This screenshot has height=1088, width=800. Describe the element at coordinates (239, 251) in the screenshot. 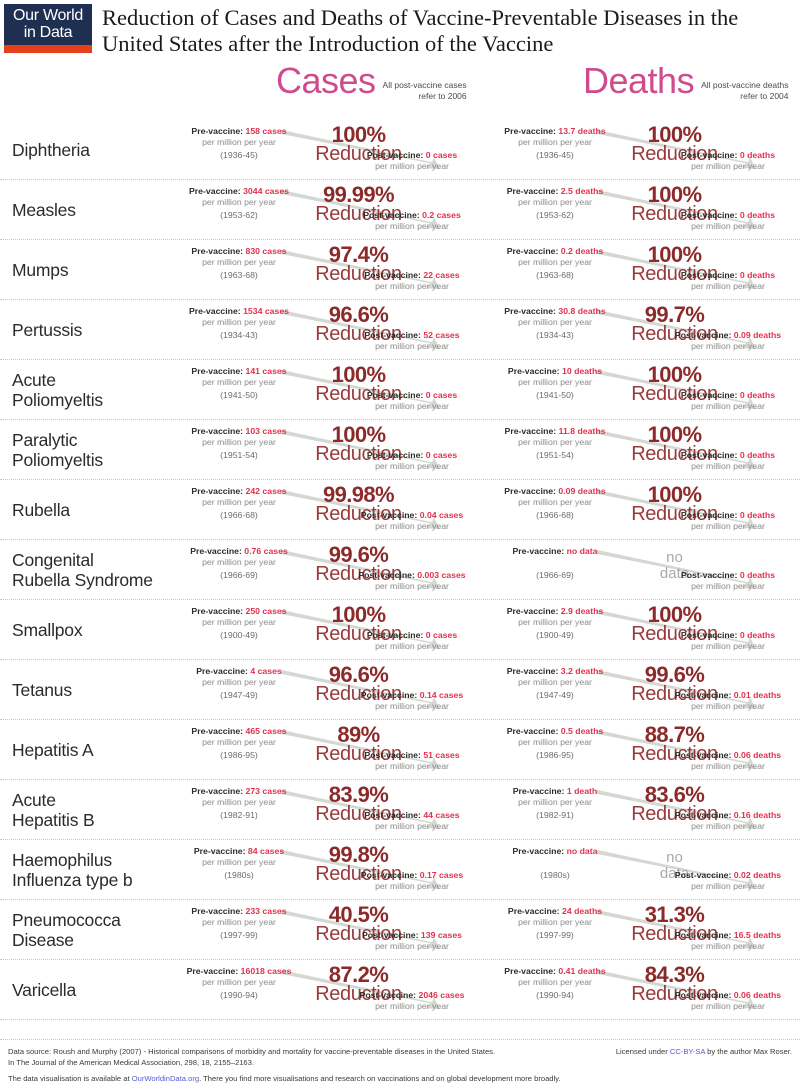

I see `pre-vaccine-value: Pre-vaccine: 830 cases` at that location.